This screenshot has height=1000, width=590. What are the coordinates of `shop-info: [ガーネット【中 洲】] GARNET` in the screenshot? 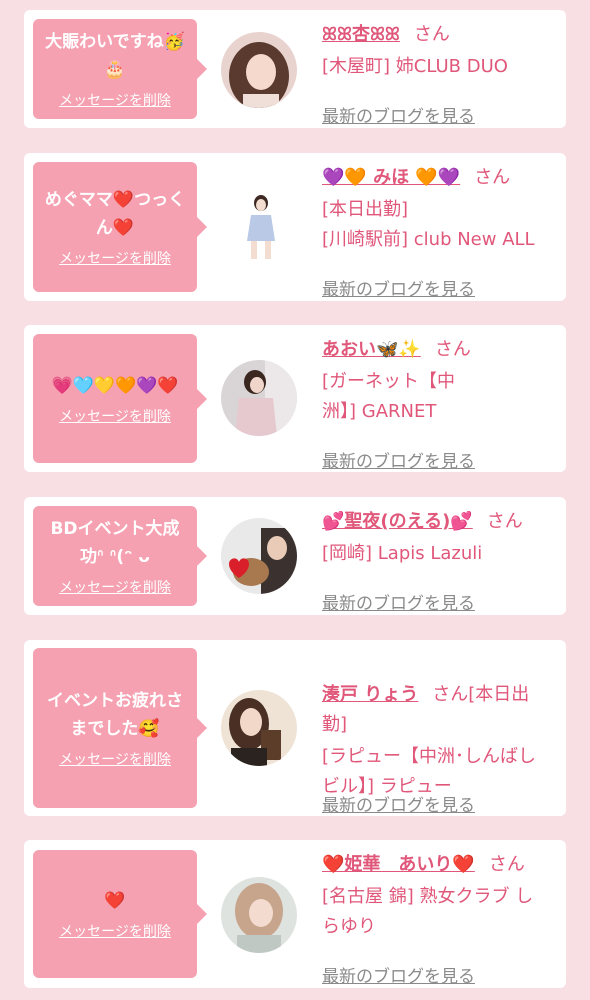 It's located at (389, 396).